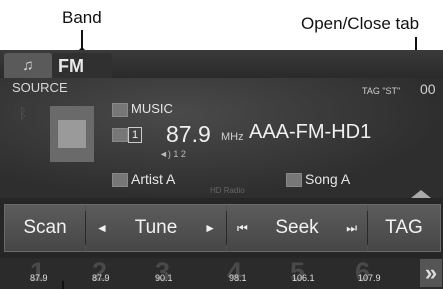 This screenshot has height=289, width=443. I want to click on music-genre-icon, so click(120, 110).